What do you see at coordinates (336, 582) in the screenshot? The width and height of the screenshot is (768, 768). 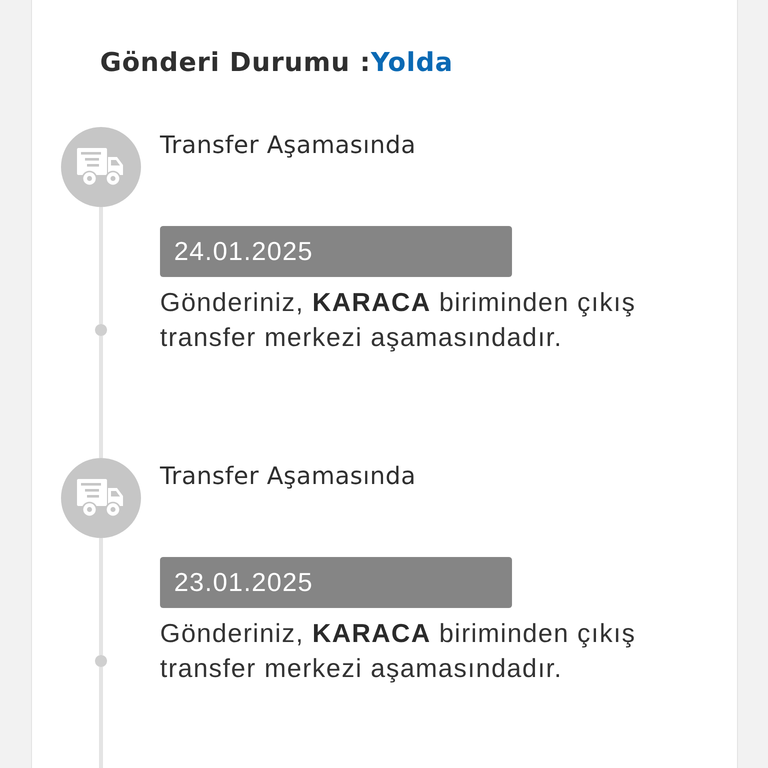 I see `event-date: 23.01.2025` at bounding box center [336, 582].